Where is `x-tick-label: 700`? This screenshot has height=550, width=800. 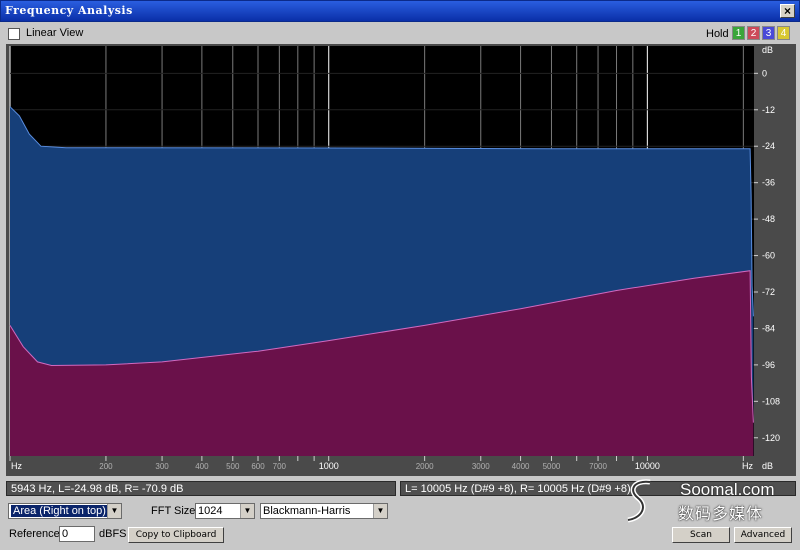
x-tick-label: 700 is located at coordinates (280, 466).